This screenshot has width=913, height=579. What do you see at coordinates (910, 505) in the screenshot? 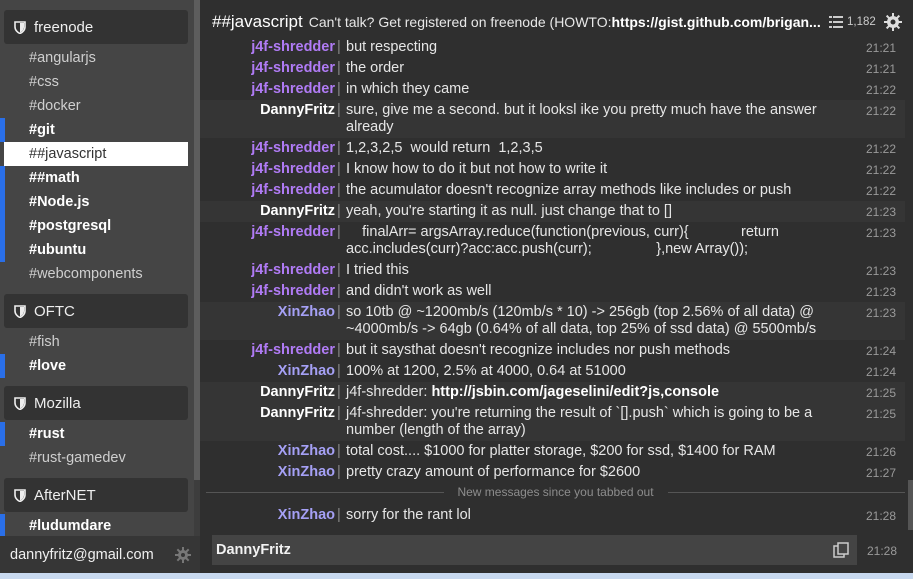
I see `message-scrollbar` at bounding box center [910, 505].